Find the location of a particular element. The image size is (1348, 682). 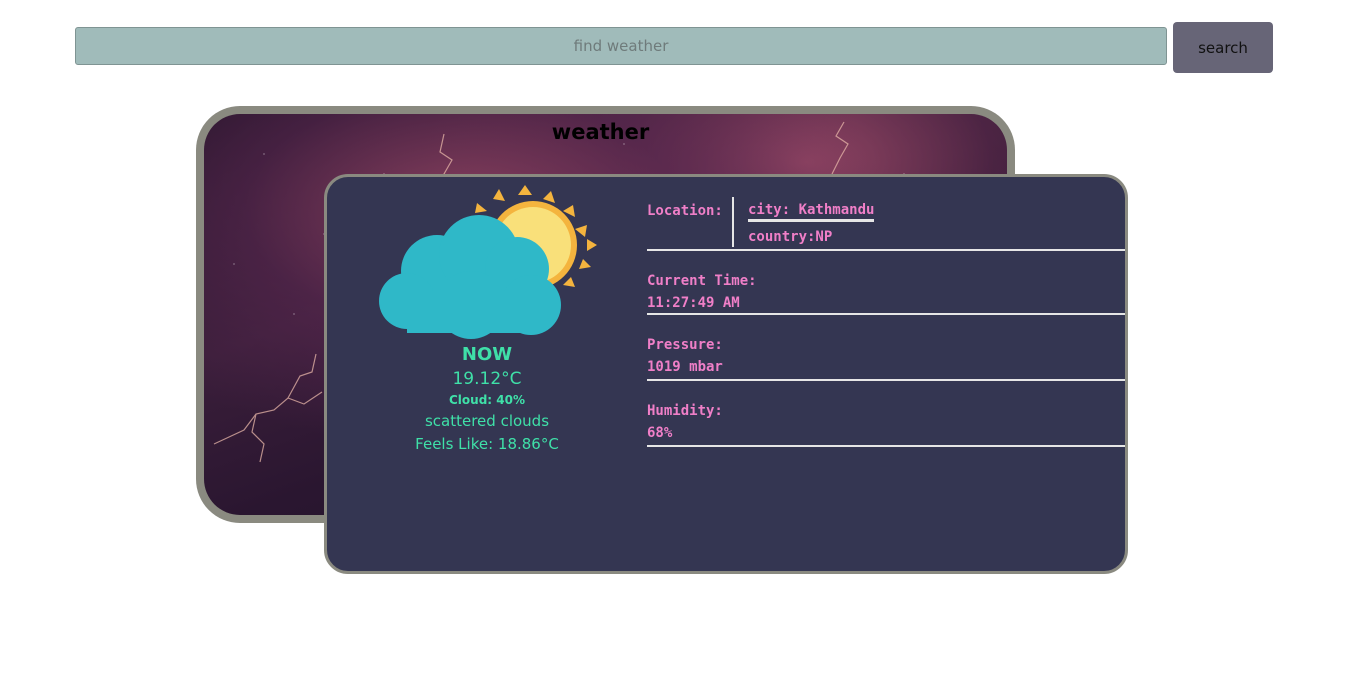

current-time-label: Current Time: is located at coordinates (702, 281).